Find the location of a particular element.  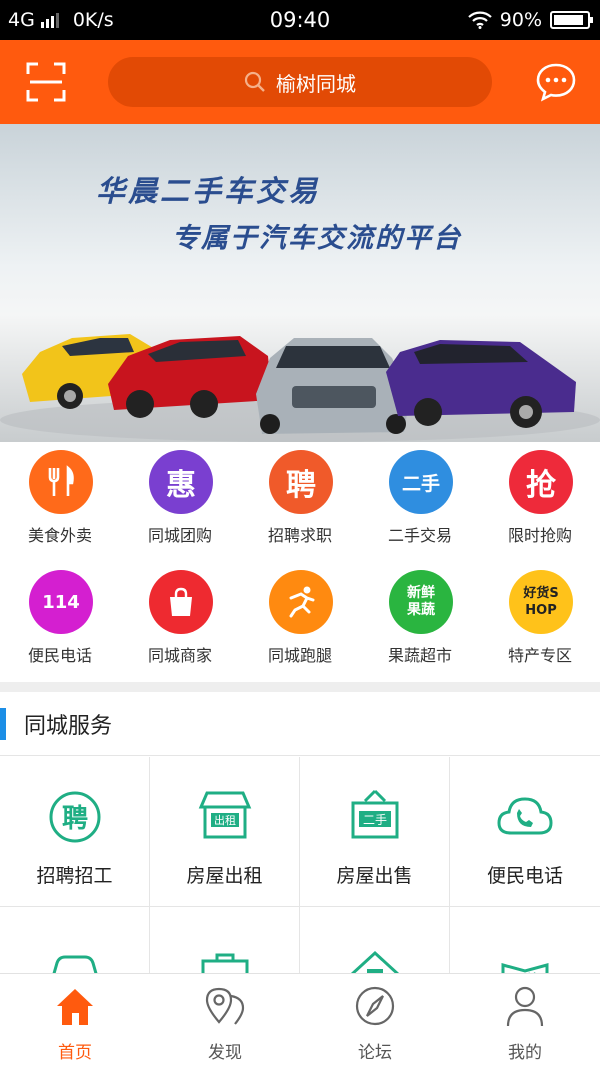

house-rent-icon: 出租 is located at coordinates (225, 815).